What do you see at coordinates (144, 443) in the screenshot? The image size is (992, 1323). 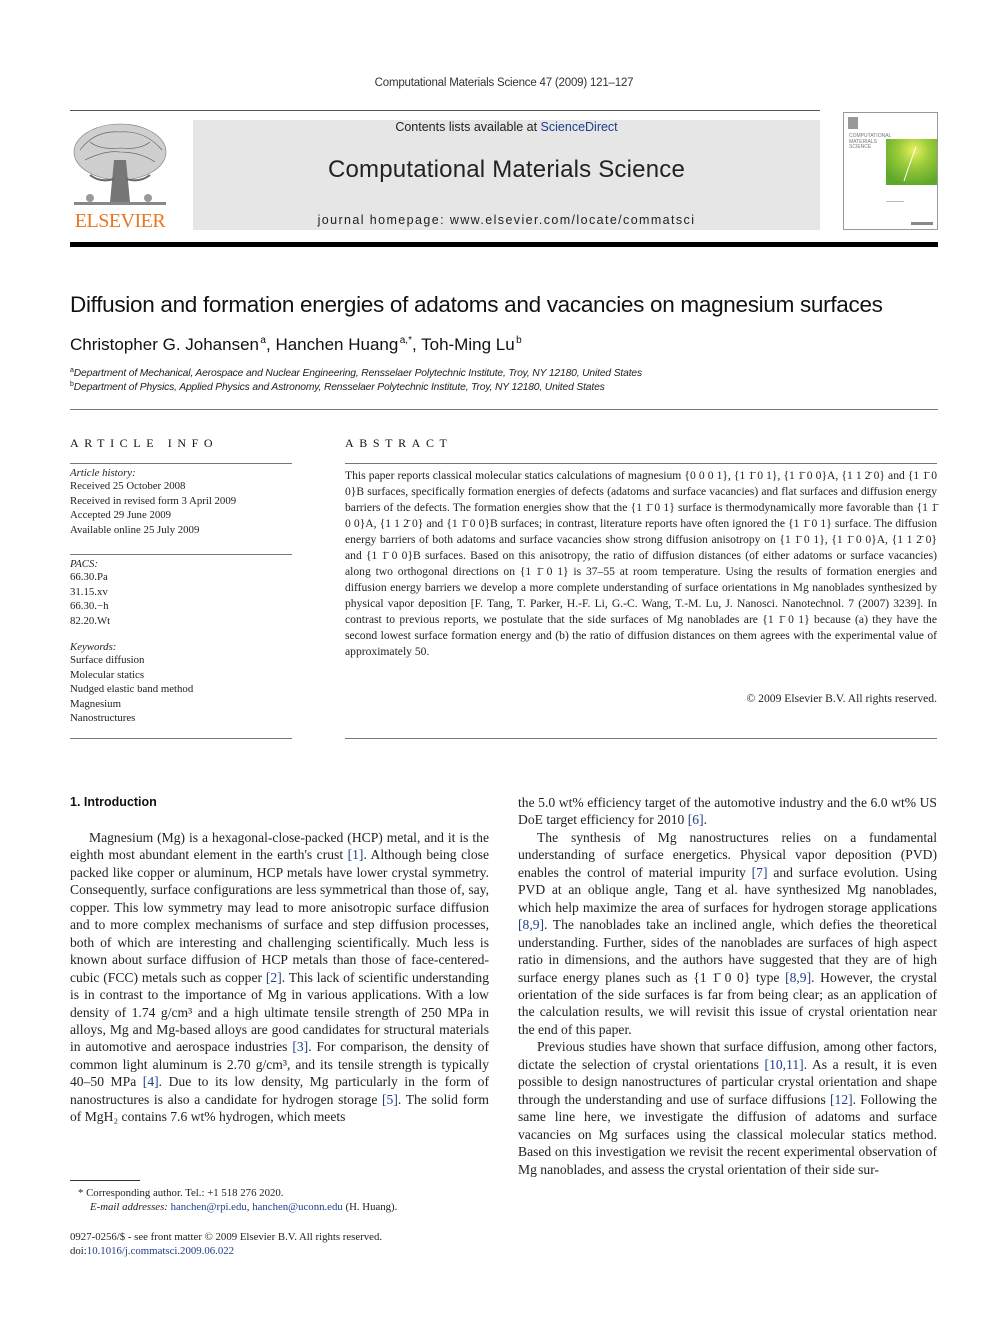 I see `article-info-heading: ARTICLE INFO` at bounding box center [144, 443].